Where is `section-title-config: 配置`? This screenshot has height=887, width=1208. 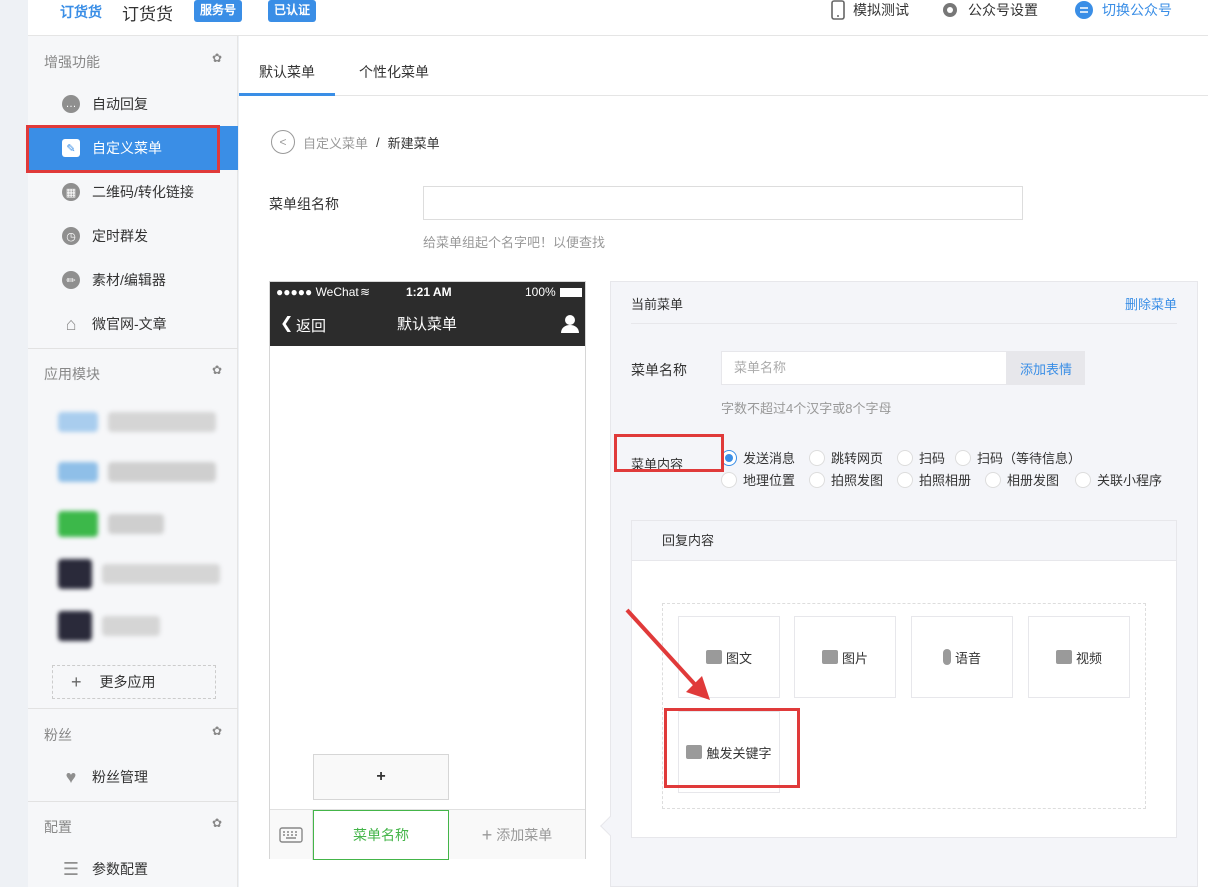 section-title-config: 配置 is located at coordinates (58, 827).